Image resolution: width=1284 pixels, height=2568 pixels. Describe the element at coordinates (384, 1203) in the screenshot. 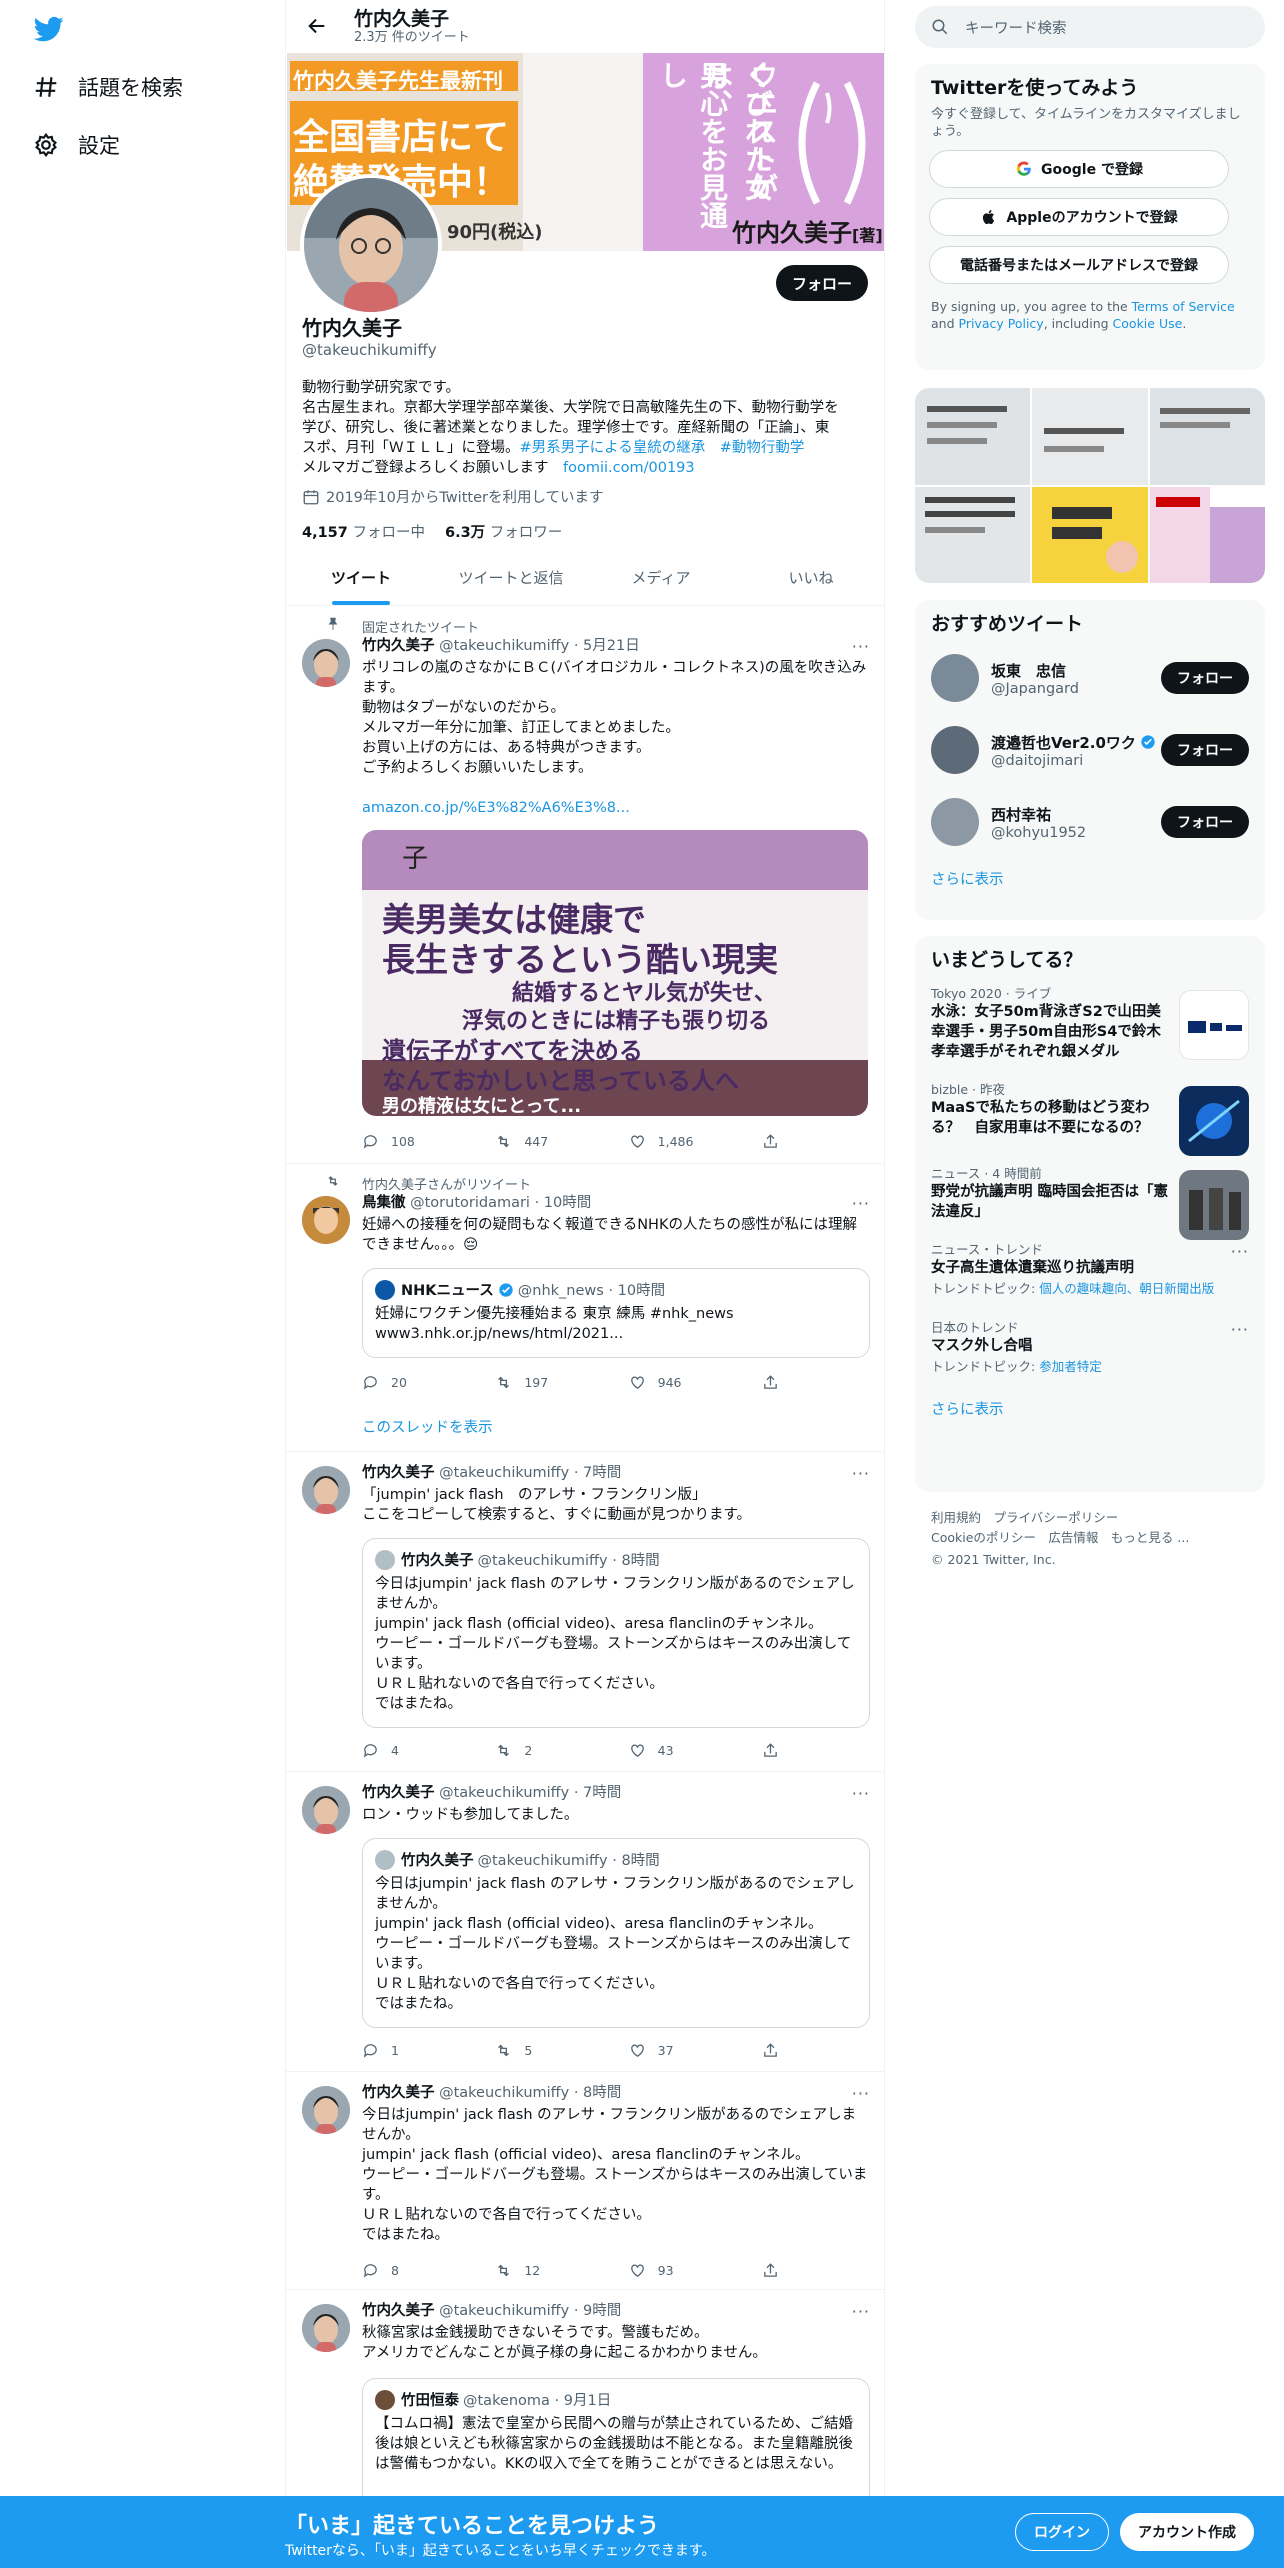

I see `tweet-author-name: 鳥集徹` at that location.